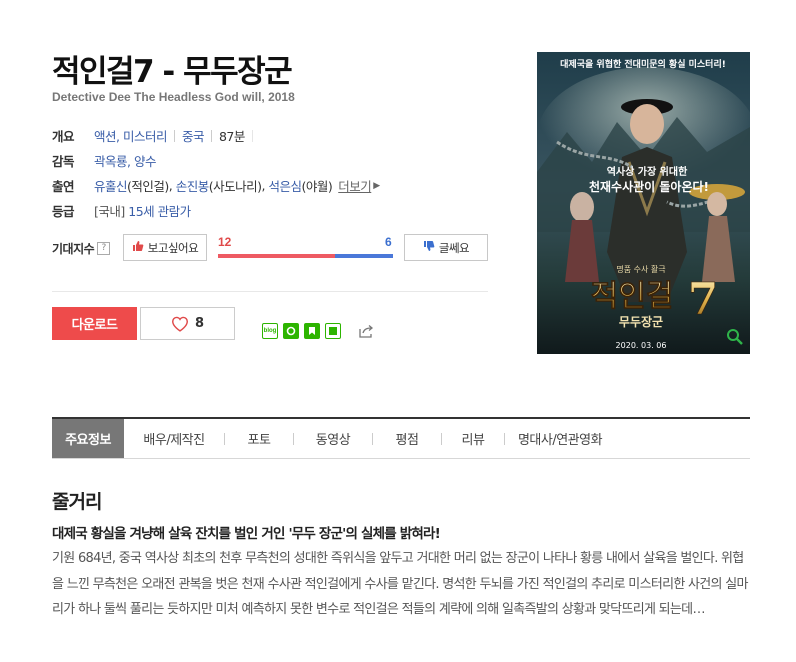 This screenshot has height=662, width=796. Describe the element at coordinates (560, 438) in the screenshot. I see `tab-quotes: 명대사/연관영화` at that location.